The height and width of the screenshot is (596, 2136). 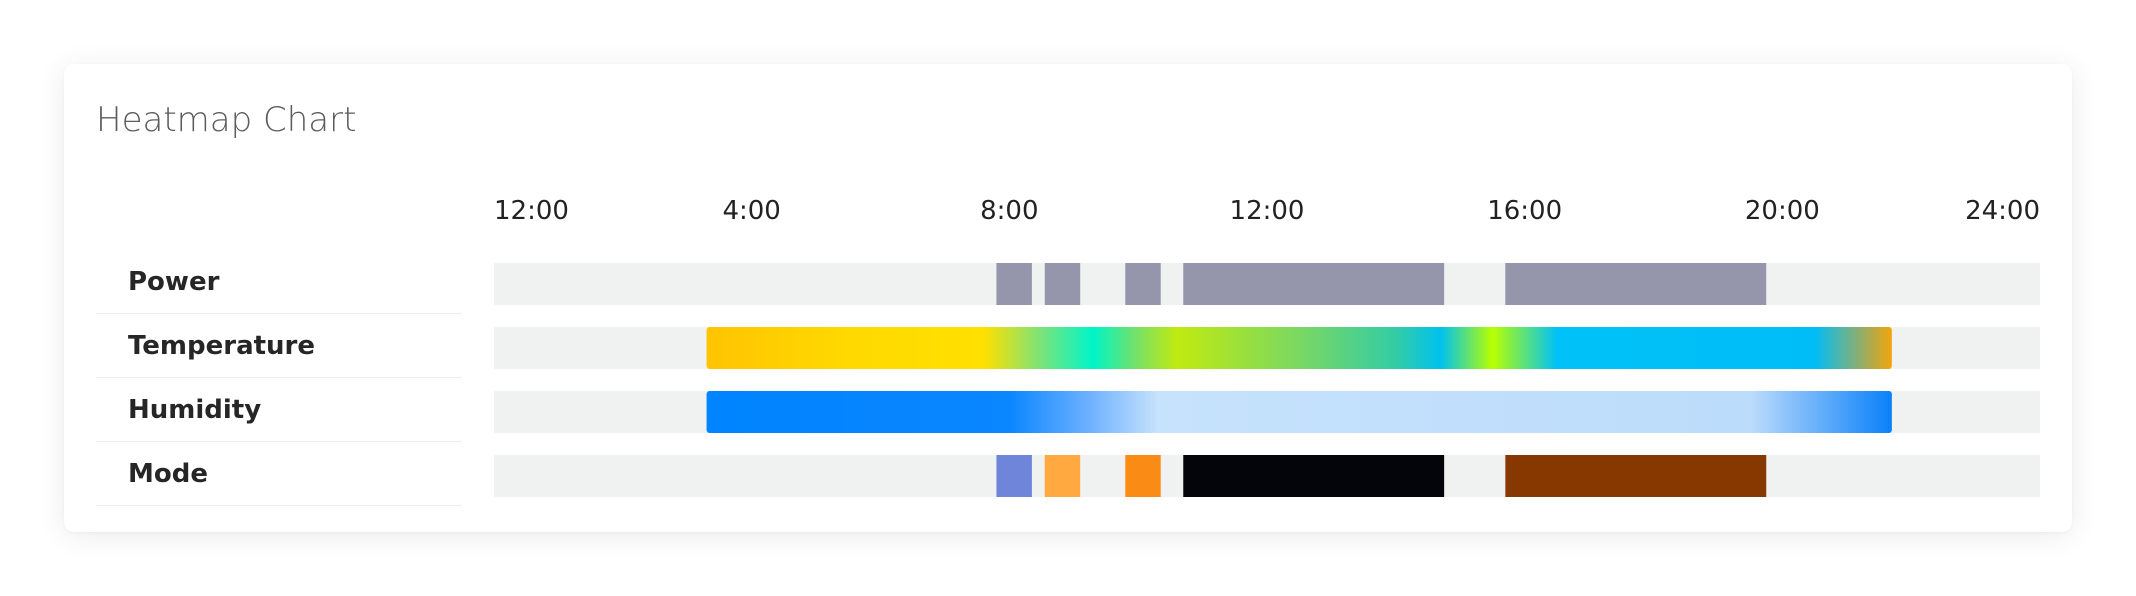 What do you see at coordinates (279, 346) in the screenshot?
I see `row-label-temperature: Temperature` at bounding box center [279, 346].